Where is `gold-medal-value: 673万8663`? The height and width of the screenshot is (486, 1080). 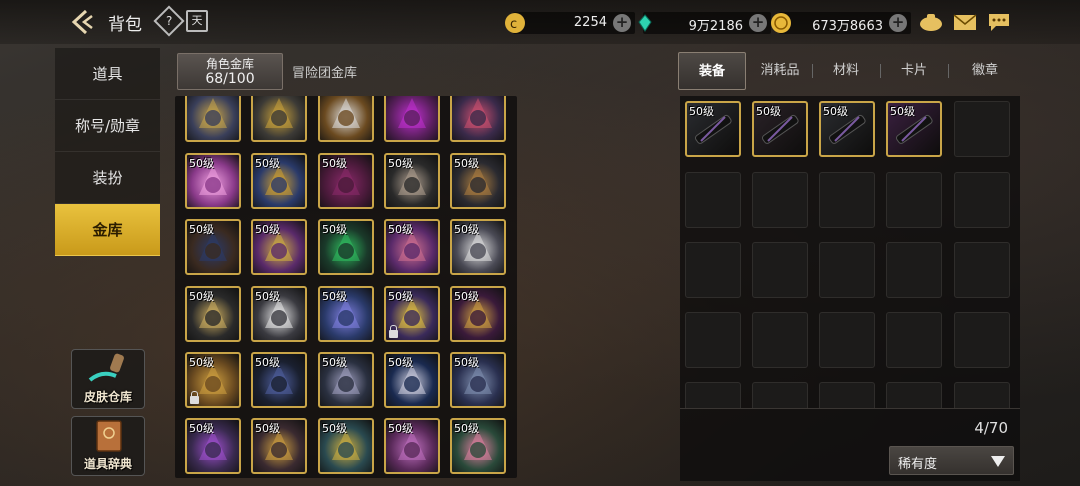
gold-medal-value: 673万8663 is located at coordinates (847, 26).